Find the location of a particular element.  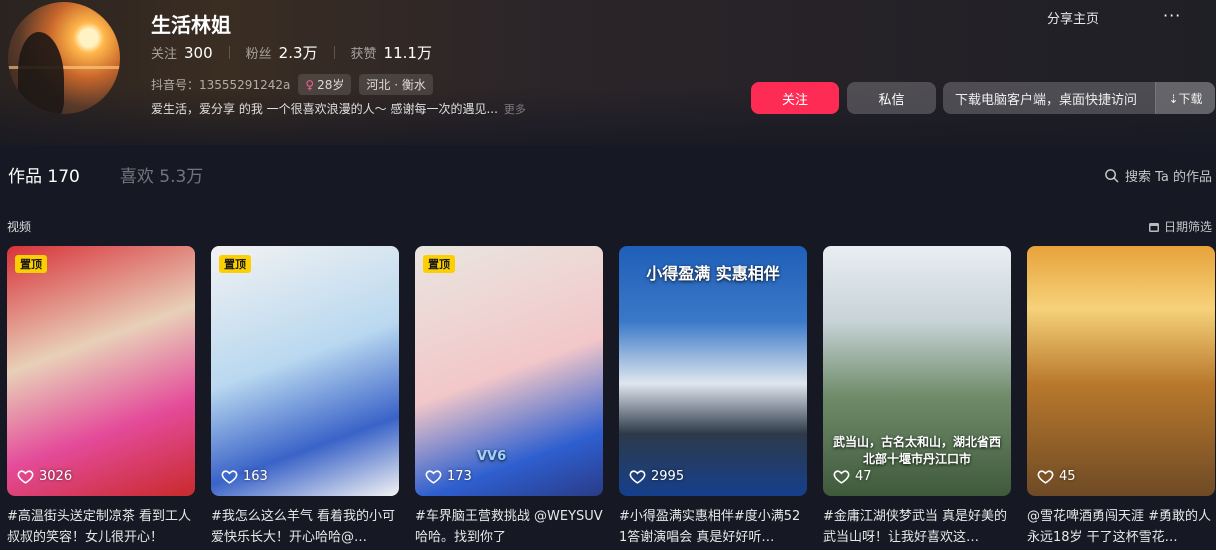

video-thumbnail: 置顶 163 is located at coordinates (305, 371).